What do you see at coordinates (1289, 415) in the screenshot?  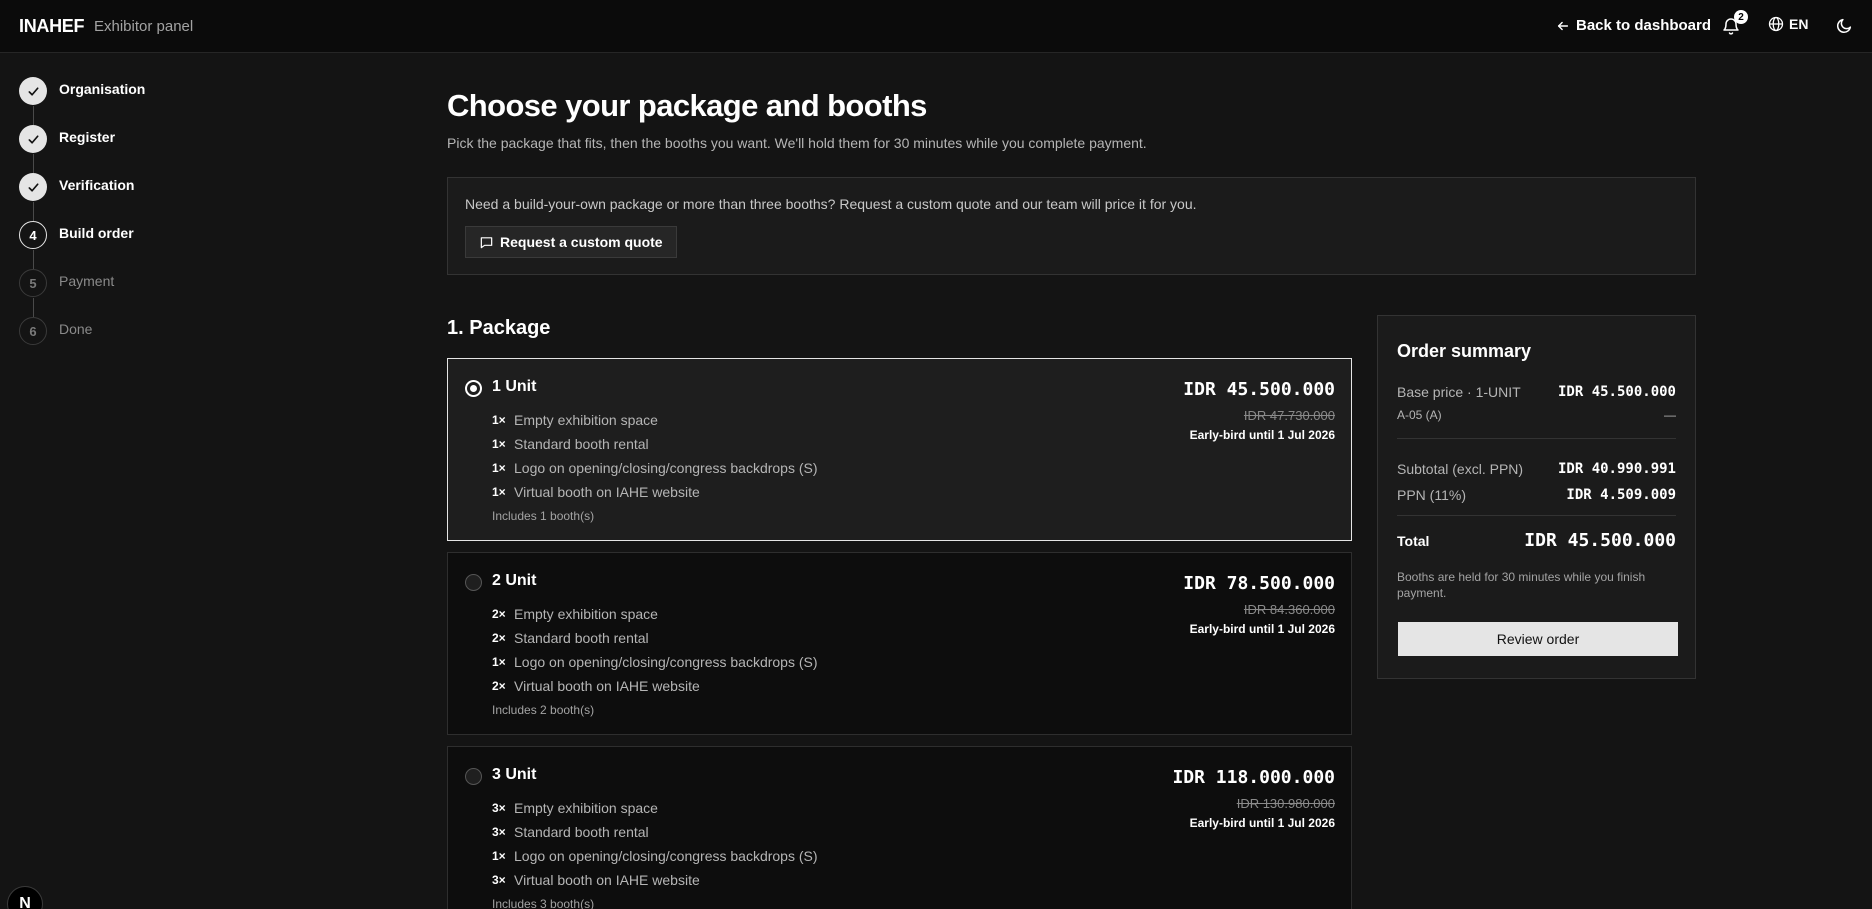 I see `package-original-price: IDR 47.730.000` at bounding box center [1289, 415].